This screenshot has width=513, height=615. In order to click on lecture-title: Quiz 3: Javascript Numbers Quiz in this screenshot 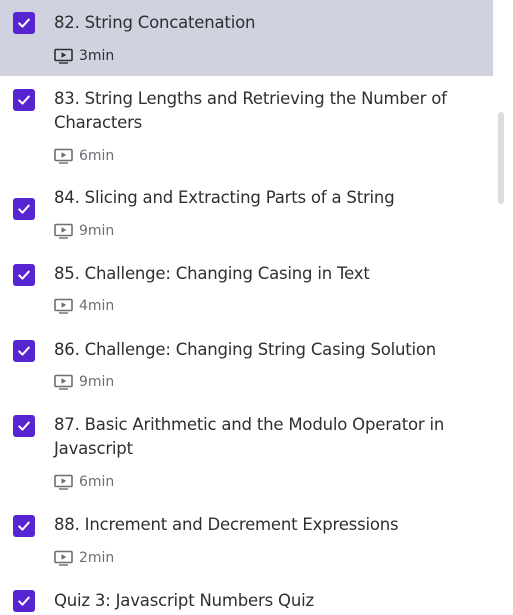, I will do `click(184, 600)`.